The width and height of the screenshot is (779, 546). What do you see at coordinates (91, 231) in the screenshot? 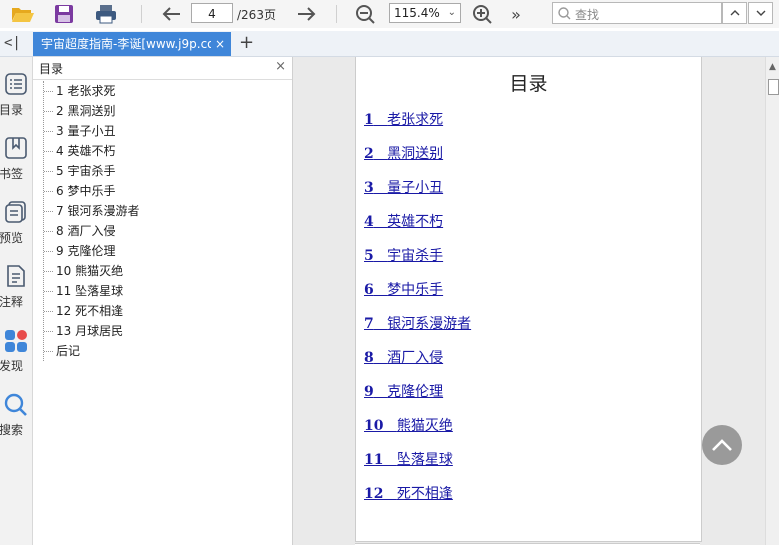
I see `toc-item: 8 酒厂入侵` at bounding box center [91, 231].